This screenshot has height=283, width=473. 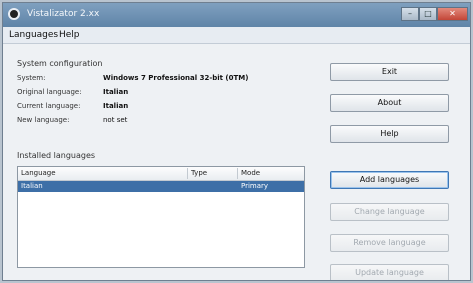 What do you see at coordinates (116, 92) in the screenshot?
I see `original-language-value: Italian` at bounding box center [116, 92].